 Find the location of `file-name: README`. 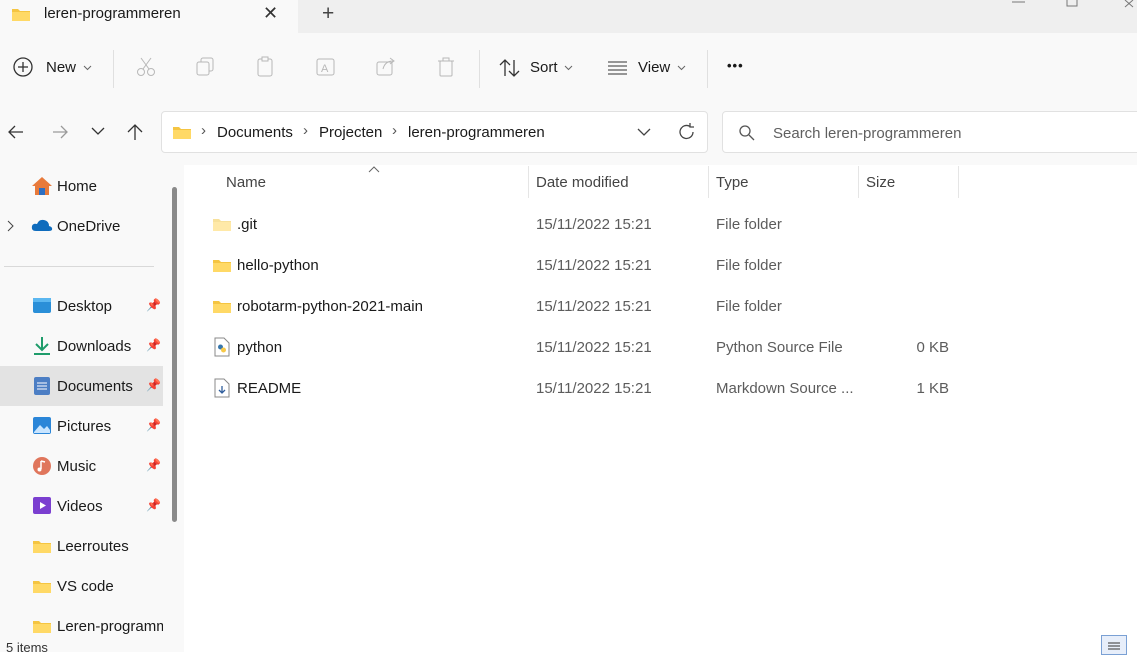

file-name: README is located at coordinates (269, 388).